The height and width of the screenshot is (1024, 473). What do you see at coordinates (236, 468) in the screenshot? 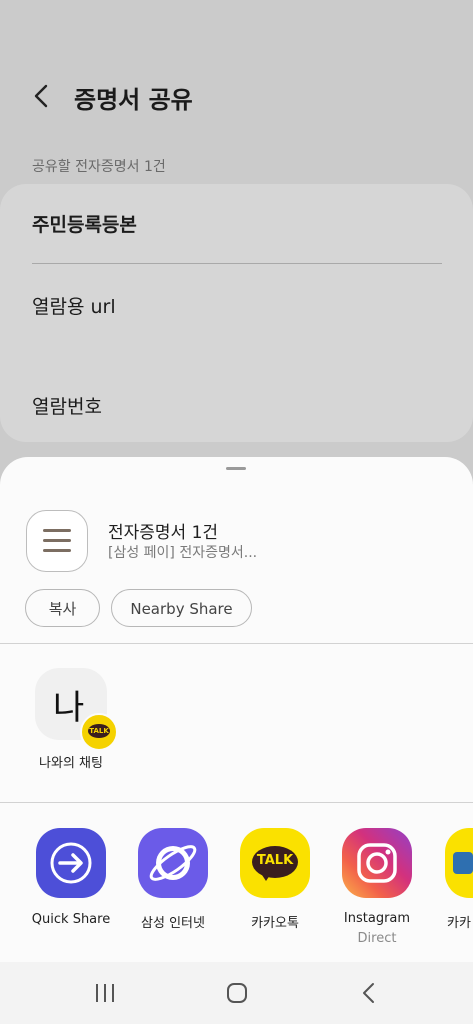
I see `sheet-handle` at bounding box center [236, 468].